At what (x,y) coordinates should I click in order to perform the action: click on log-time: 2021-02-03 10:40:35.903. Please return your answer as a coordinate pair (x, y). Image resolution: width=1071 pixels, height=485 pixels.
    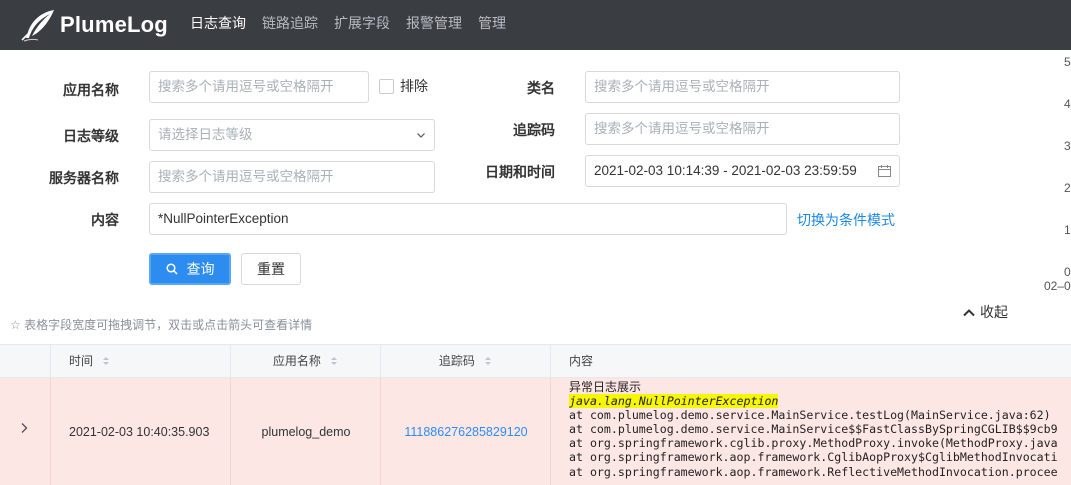
    Looking at the image, I should click on (139, 431).